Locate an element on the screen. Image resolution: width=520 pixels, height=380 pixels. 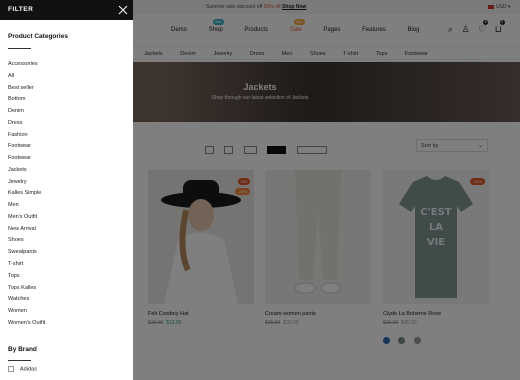
checkbox is located at coordinates (11, 369).